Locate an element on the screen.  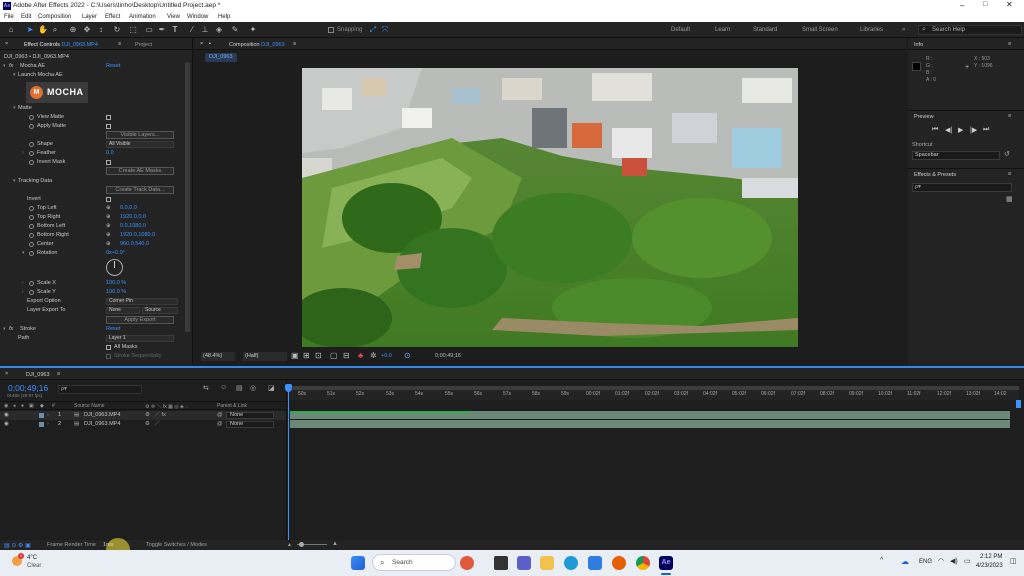
pen-tool-icon: ✒ is located at coordinates (162, 30).